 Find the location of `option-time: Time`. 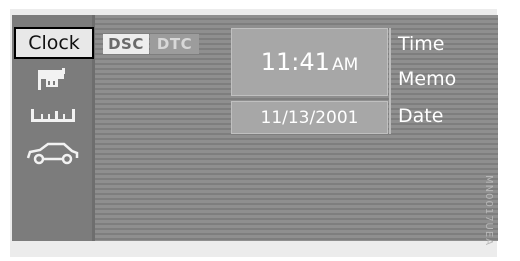

option-time: Time is located at coordinates (421, 44).